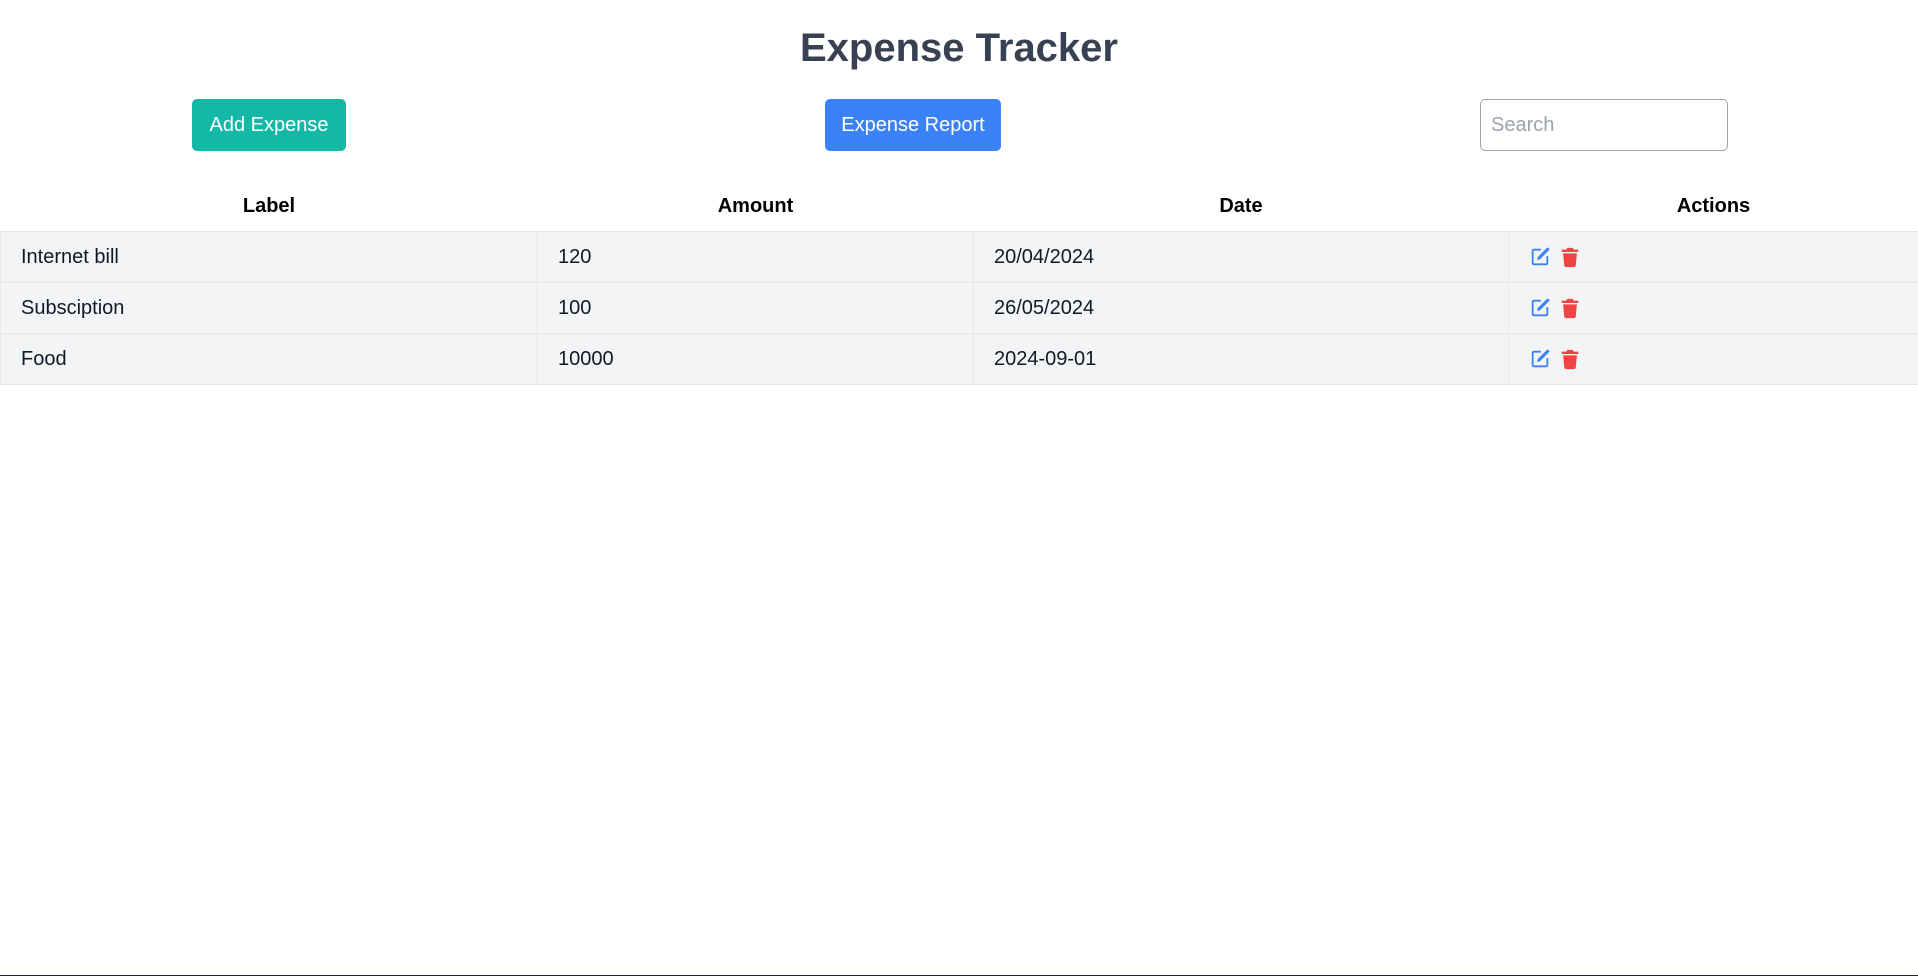  What do you see at coordinates (1241, 308) in the screenshot?
I see `cell-date: 26/05/2024` at bounding box center [1241, 308].